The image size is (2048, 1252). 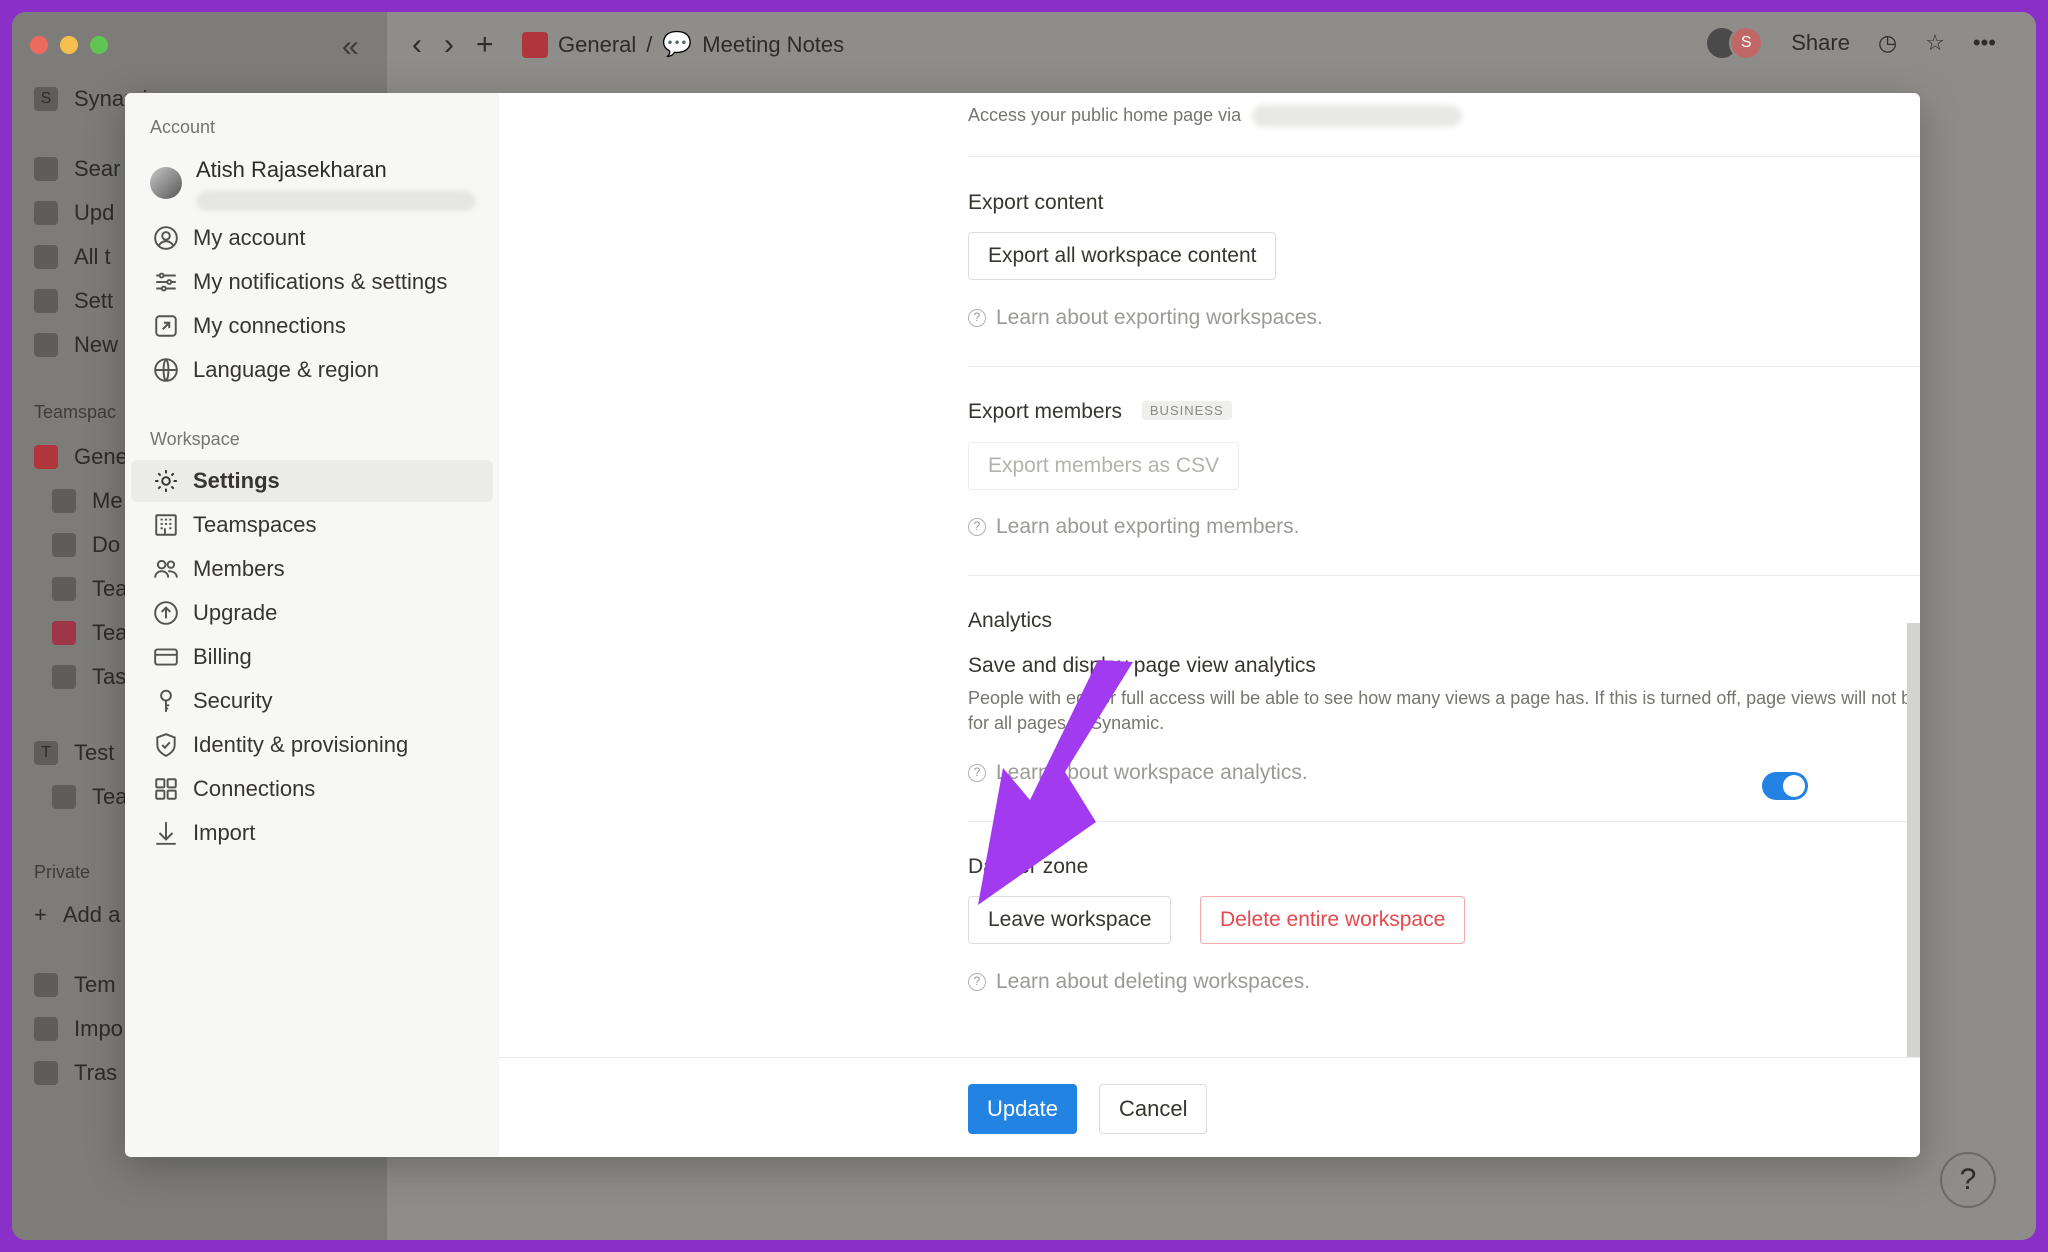 What do you see at coordinates (74, 213) in the screenshot?
I see `bg-sidebar-item: Upd` at bounding box center [74, 213].